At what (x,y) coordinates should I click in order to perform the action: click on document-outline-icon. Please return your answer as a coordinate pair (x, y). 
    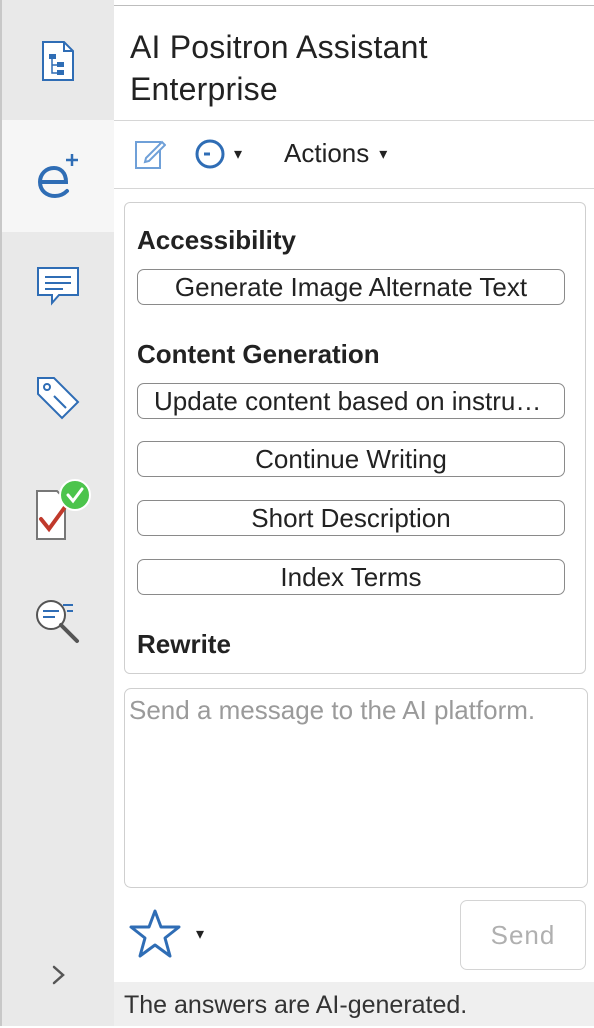
    Looking at the image, I should click on (58, 61).